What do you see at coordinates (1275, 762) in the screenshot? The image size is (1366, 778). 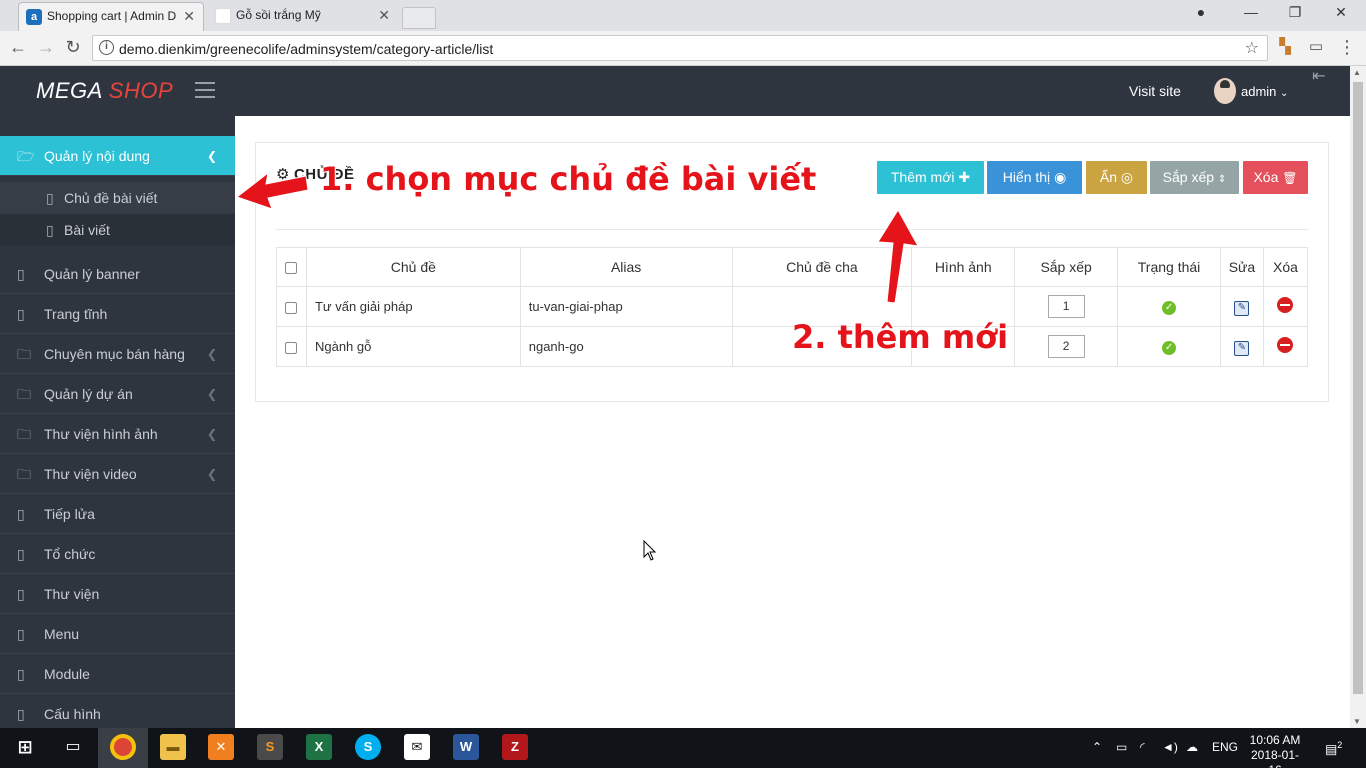 I see `clock-date: 2018-01-16` at bounding box center [1275, 762].